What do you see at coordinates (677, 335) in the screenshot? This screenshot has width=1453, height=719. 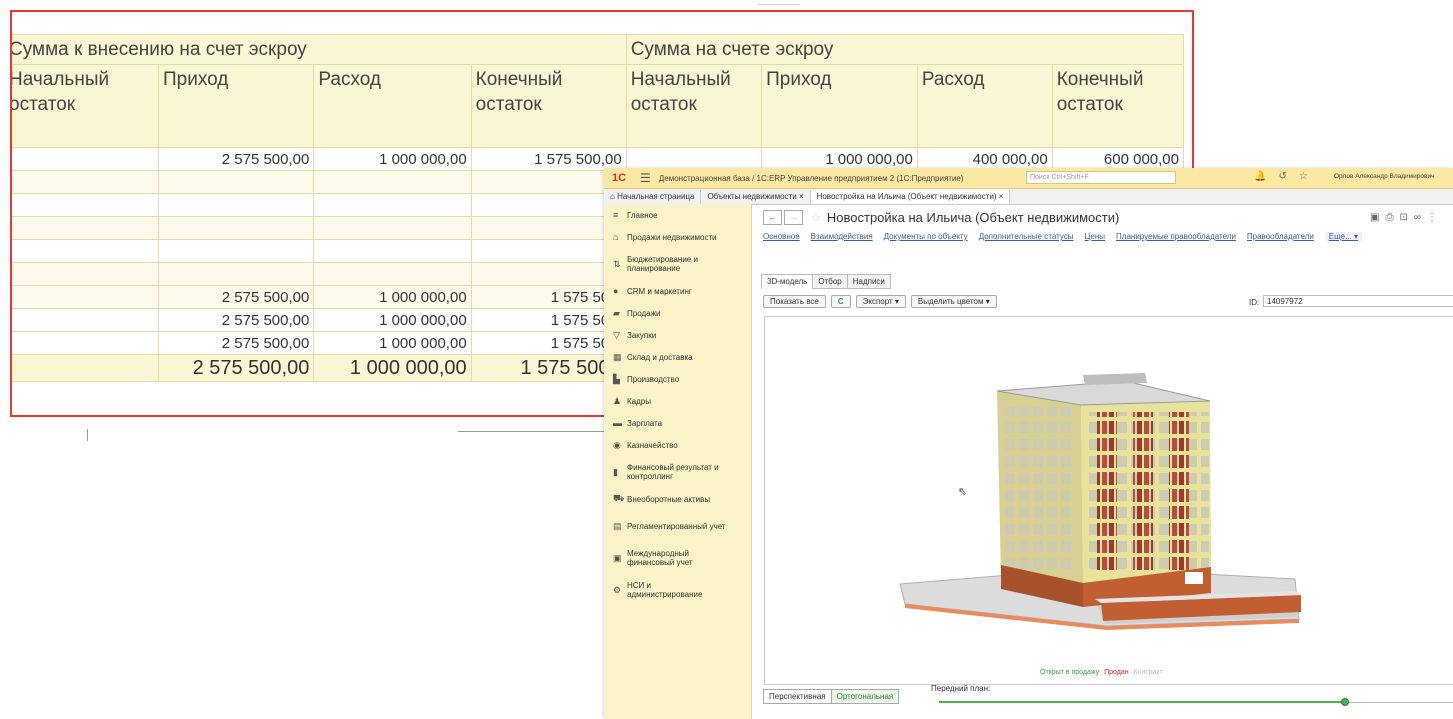 I see `sidebar-item-purchases: ▽ Закупки` at bounding box center [677, 335].